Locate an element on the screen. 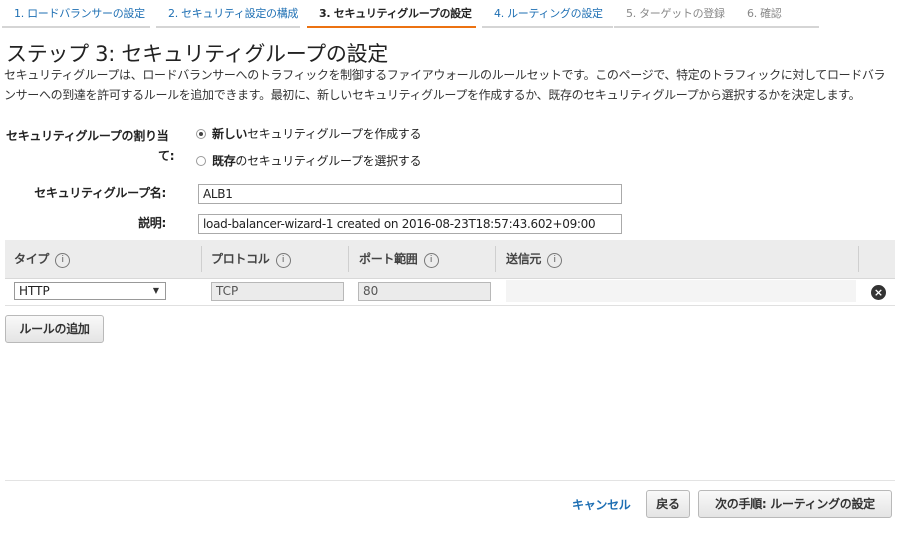  cancel-link: キャンセル is located at coordinates (601, 505).